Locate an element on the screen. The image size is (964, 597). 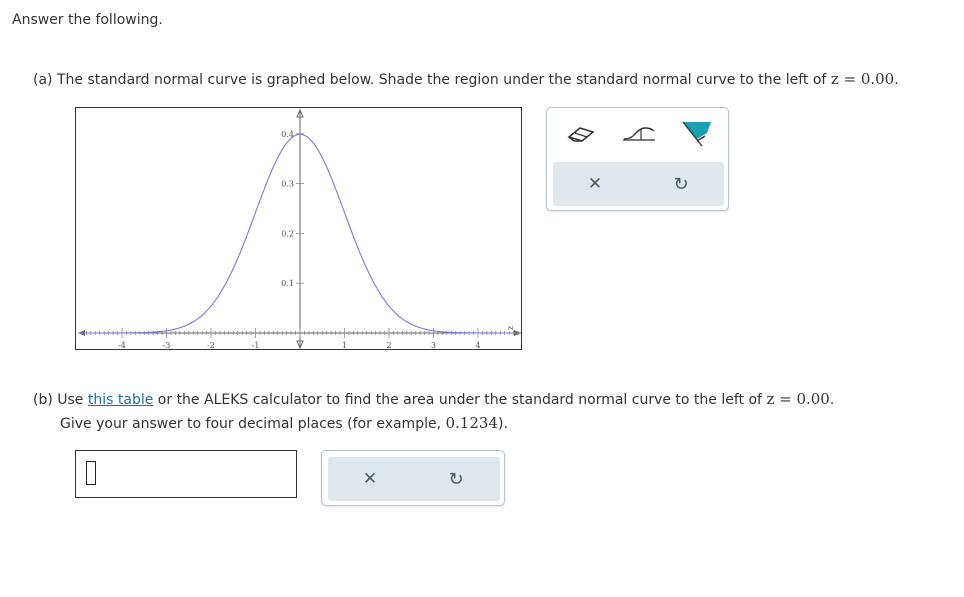
shade-tool-button is located at coordinates (697, 134).